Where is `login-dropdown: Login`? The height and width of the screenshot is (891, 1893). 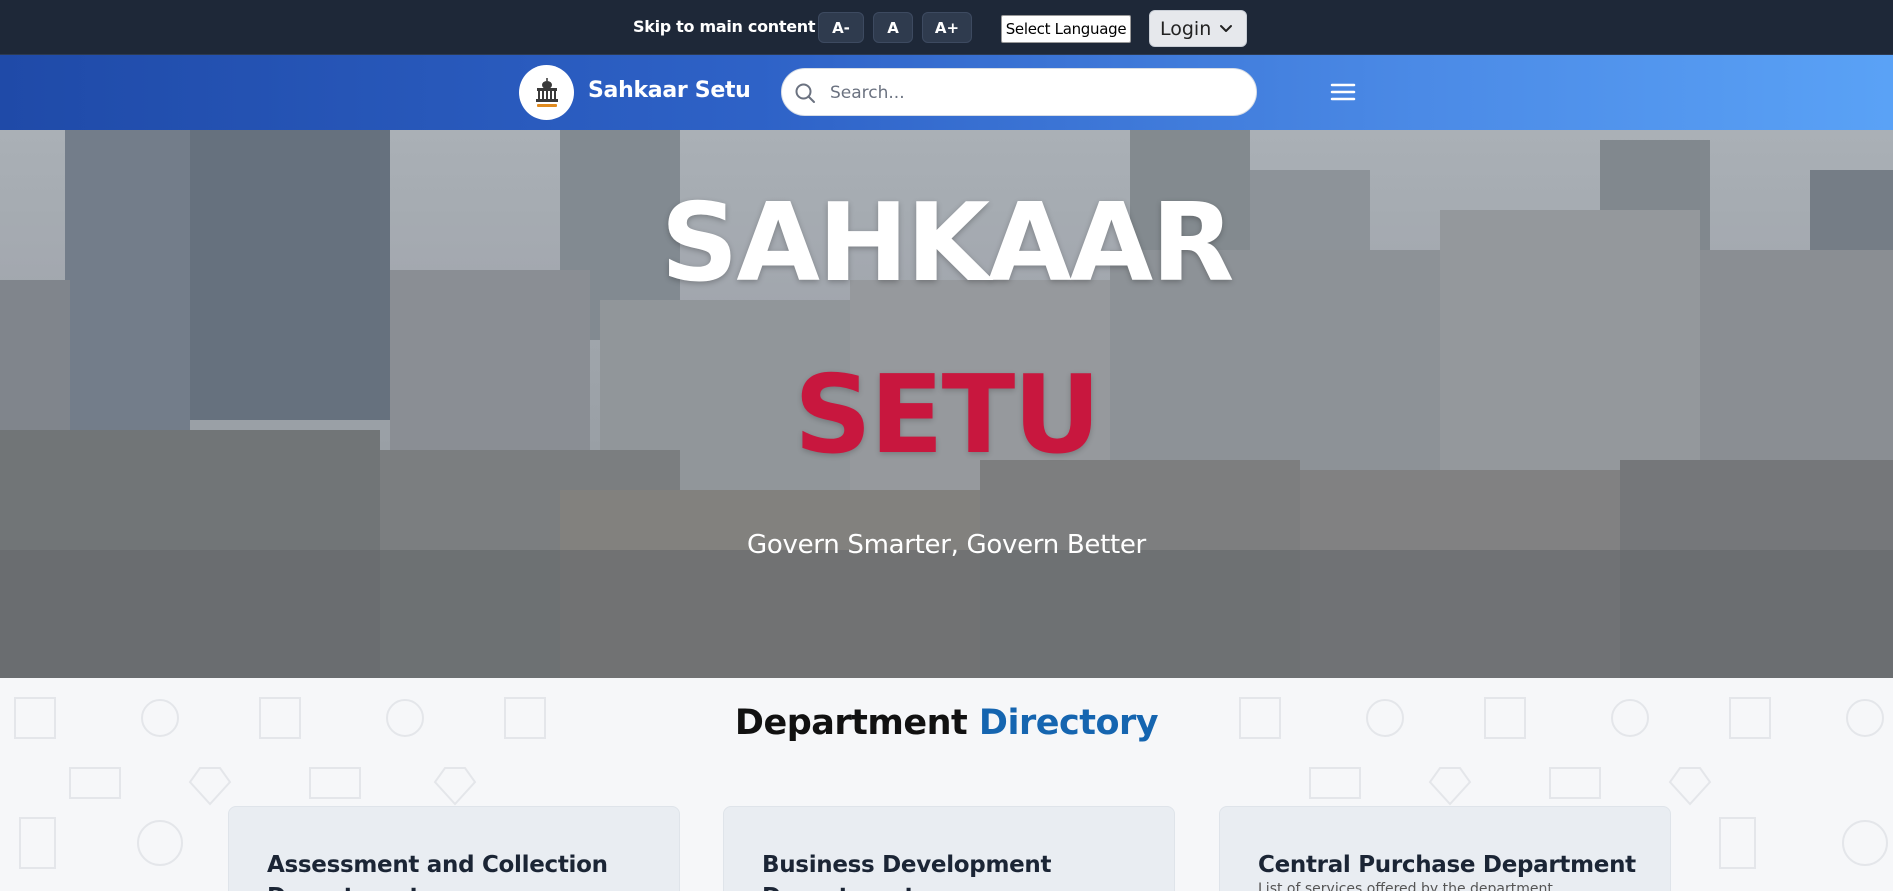 login-dropdown: Login is located at coordinates (1198, 28).